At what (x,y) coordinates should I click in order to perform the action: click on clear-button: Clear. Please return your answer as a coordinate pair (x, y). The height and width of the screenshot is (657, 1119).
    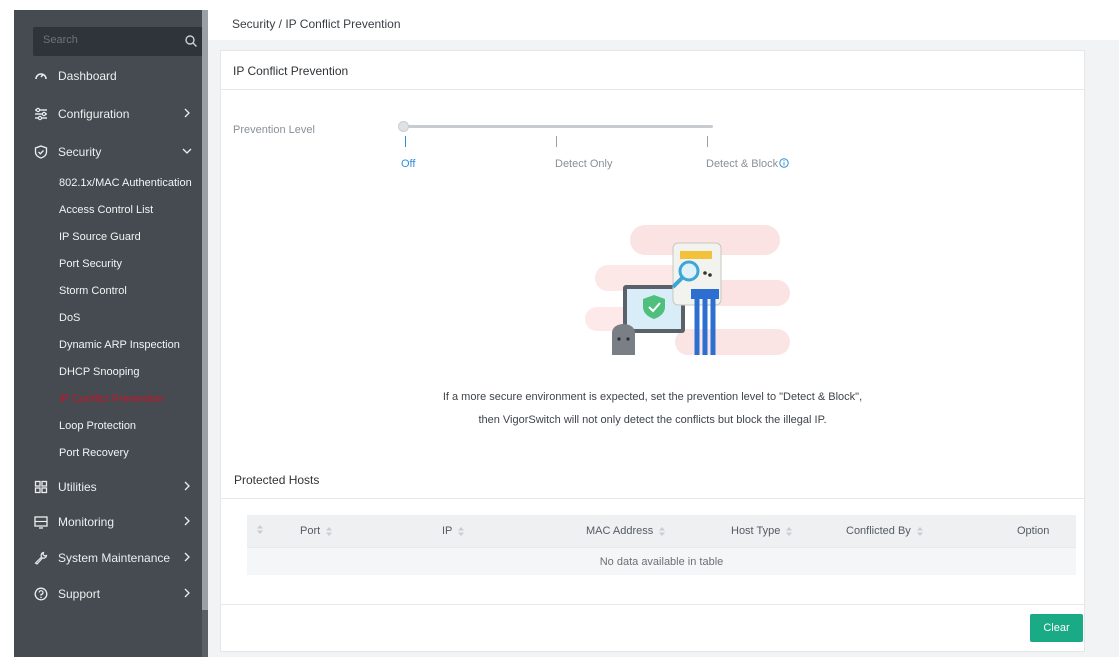
    Looking at the image, I should click on (1056, 628).